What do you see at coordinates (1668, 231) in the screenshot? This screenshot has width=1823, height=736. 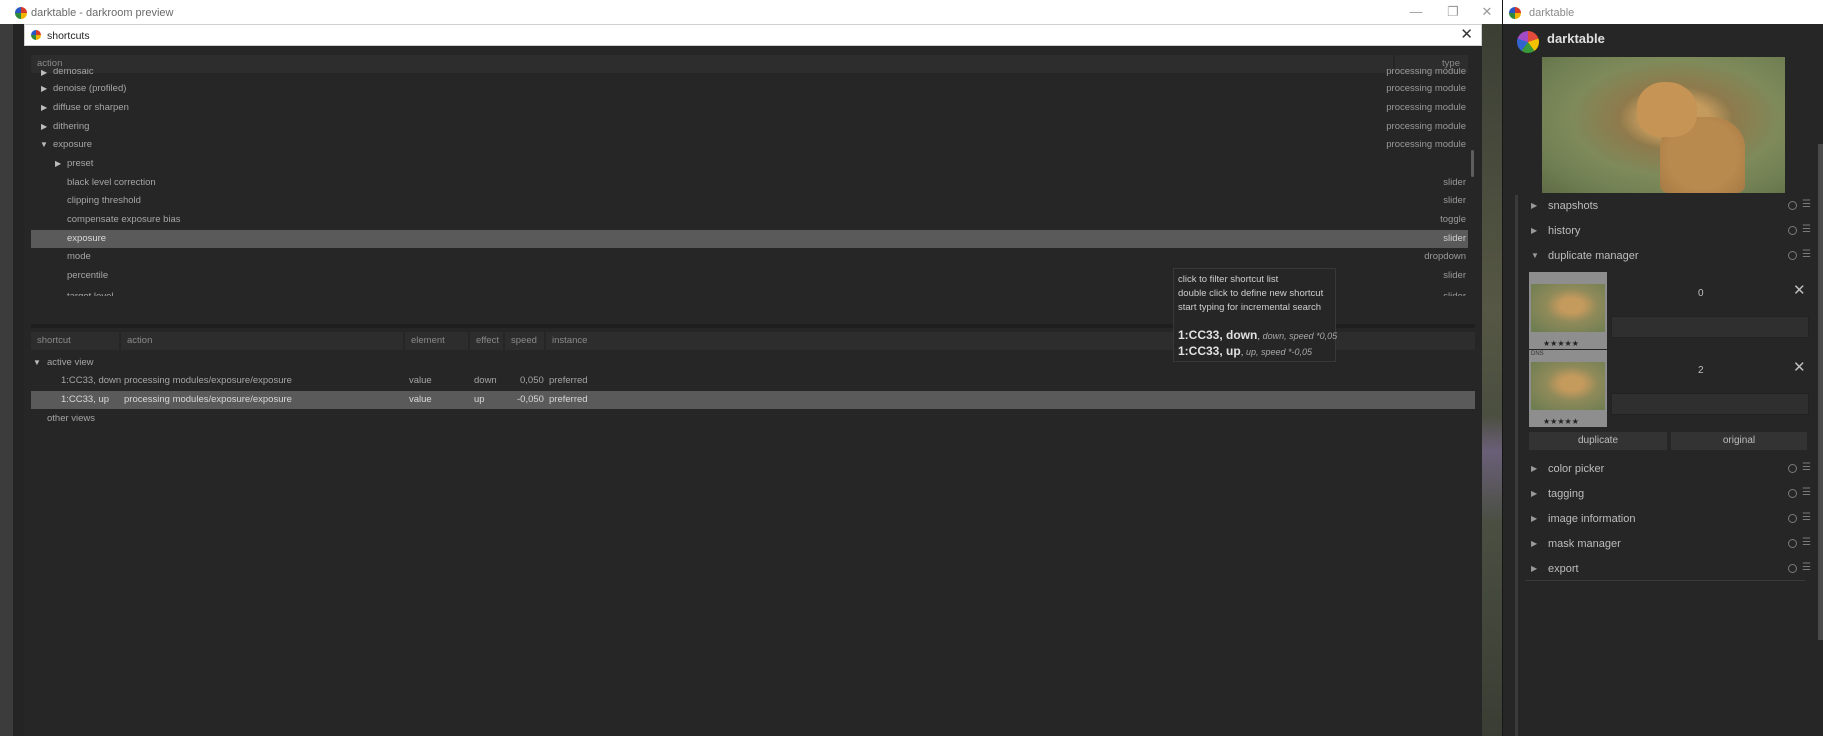 I see `module-history: ▶ history ☰` at bounding box center [1668, 231].